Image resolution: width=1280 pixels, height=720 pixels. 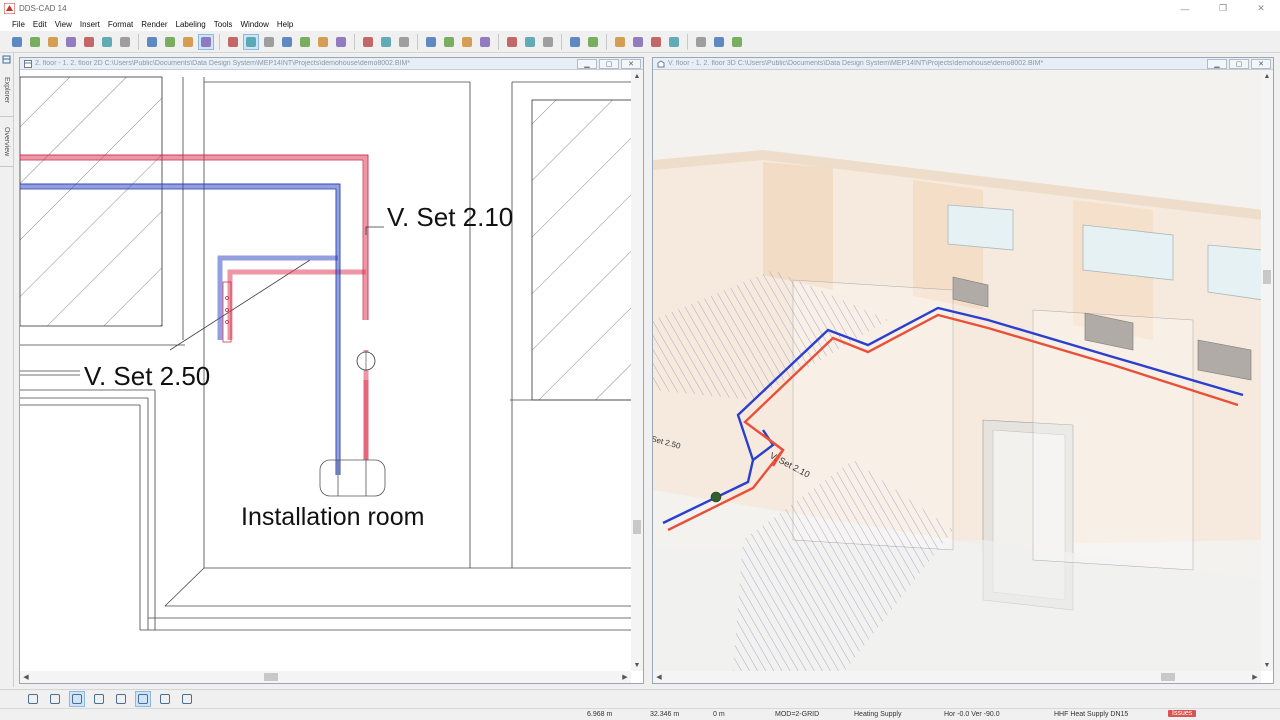 What do you see at coordinates (467, 42) in the screenshot?
I see `fitting-icon` at bounding box center [467, 42].